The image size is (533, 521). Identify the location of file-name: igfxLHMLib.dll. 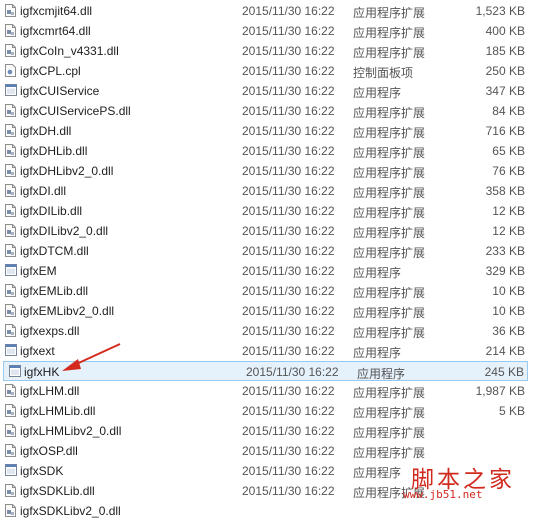
(58, 411).